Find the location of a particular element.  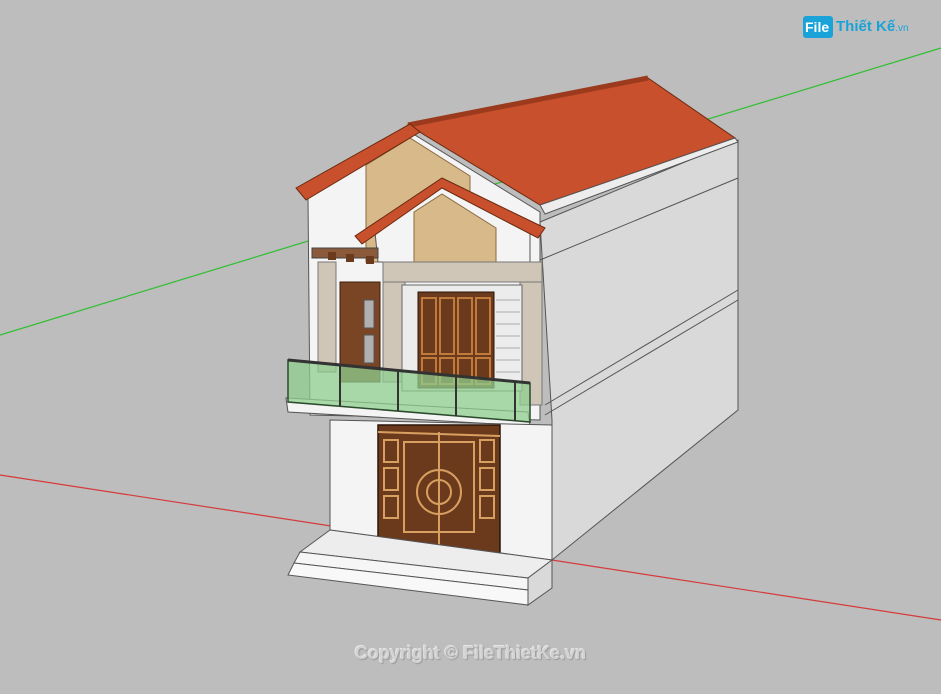

logo-name: Thiết Kế is located at coordinates (866, 26).